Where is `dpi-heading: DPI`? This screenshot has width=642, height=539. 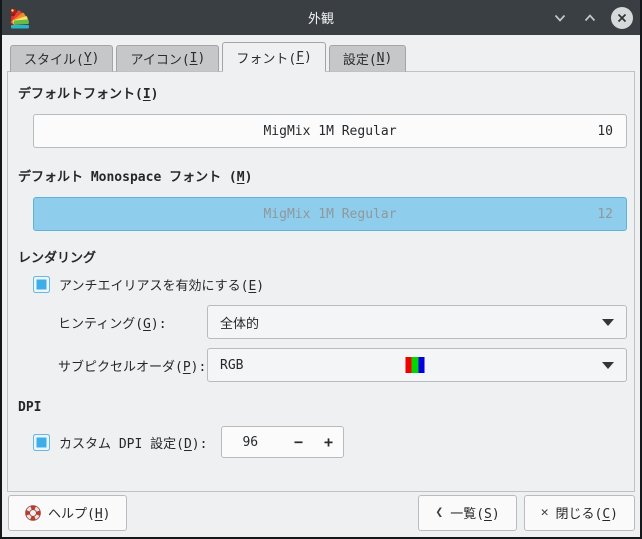
dpi-heading: DPI is located at coordinates (30, 407).